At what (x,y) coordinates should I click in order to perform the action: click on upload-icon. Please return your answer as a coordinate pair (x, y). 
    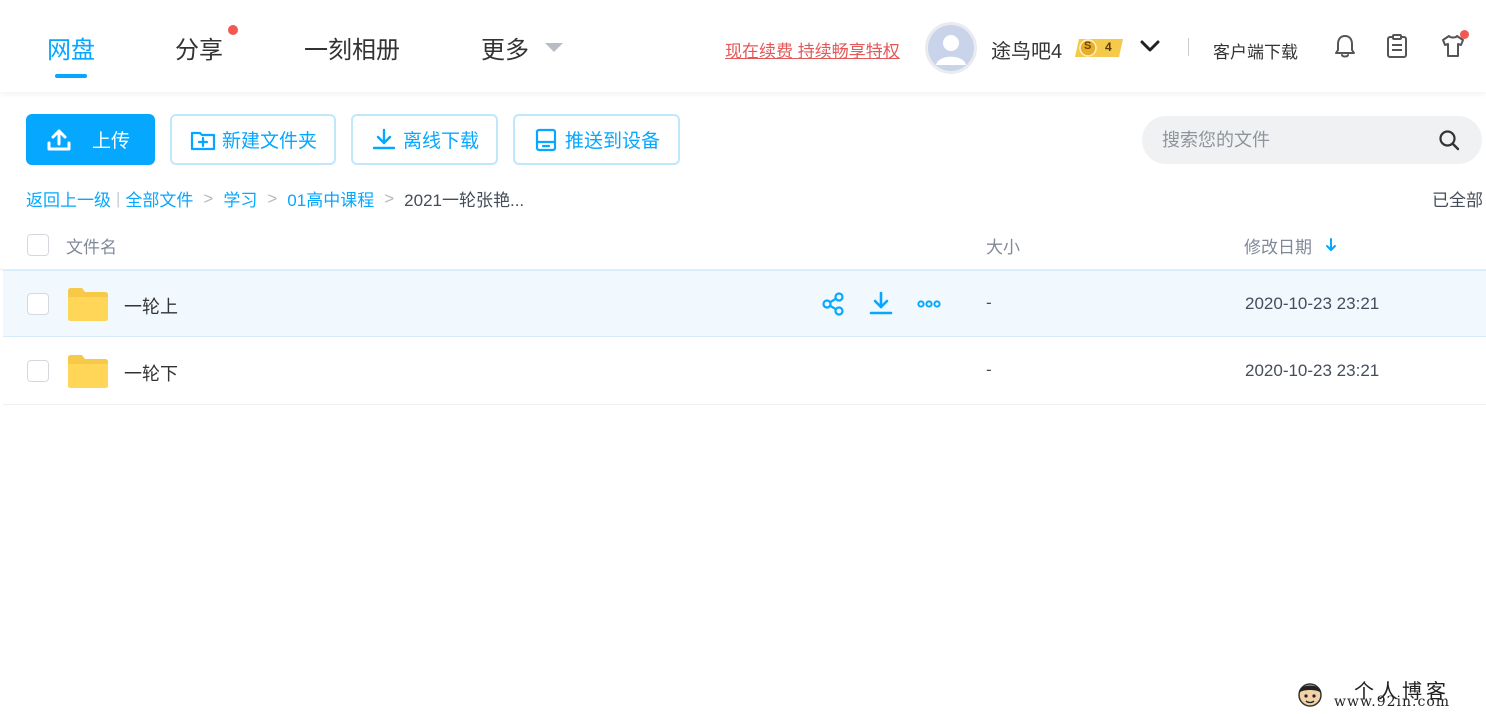
    Looking at the image, I should click on (59, 139).